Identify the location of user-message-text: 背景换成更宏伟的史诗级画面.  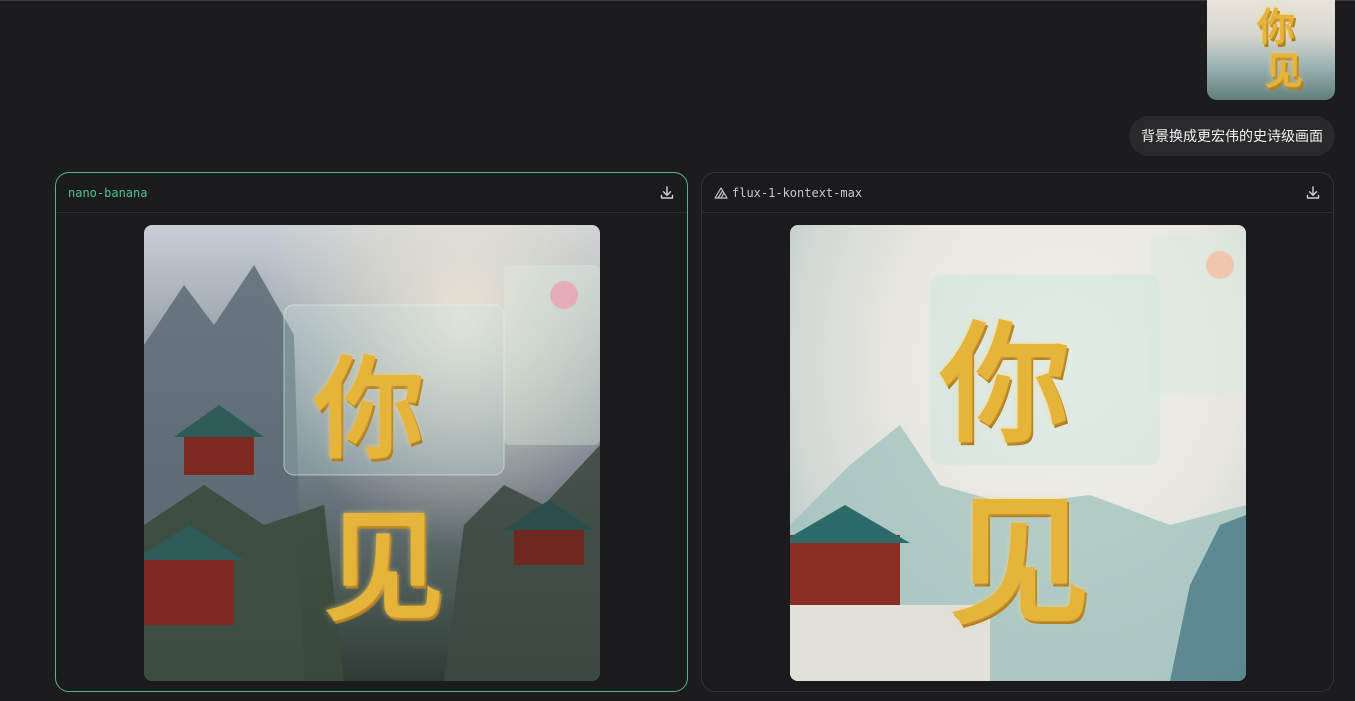
(1232, 137).